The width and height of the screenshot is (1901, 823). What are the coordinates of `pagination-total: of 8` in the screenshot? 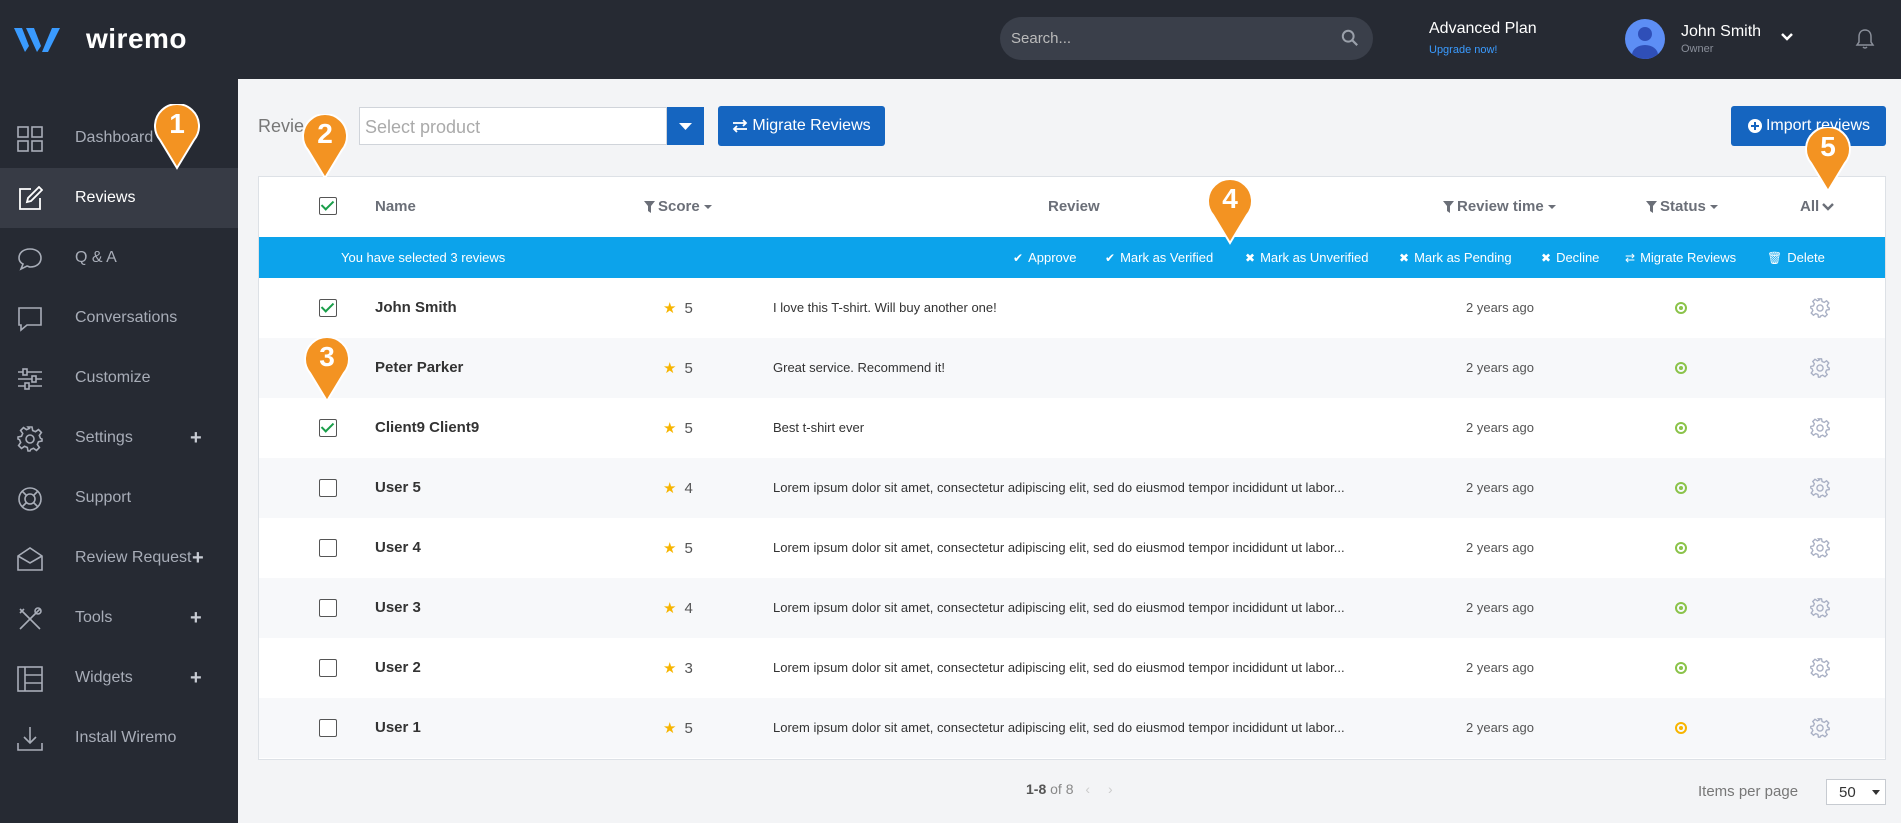 It's located at (1062, 789).